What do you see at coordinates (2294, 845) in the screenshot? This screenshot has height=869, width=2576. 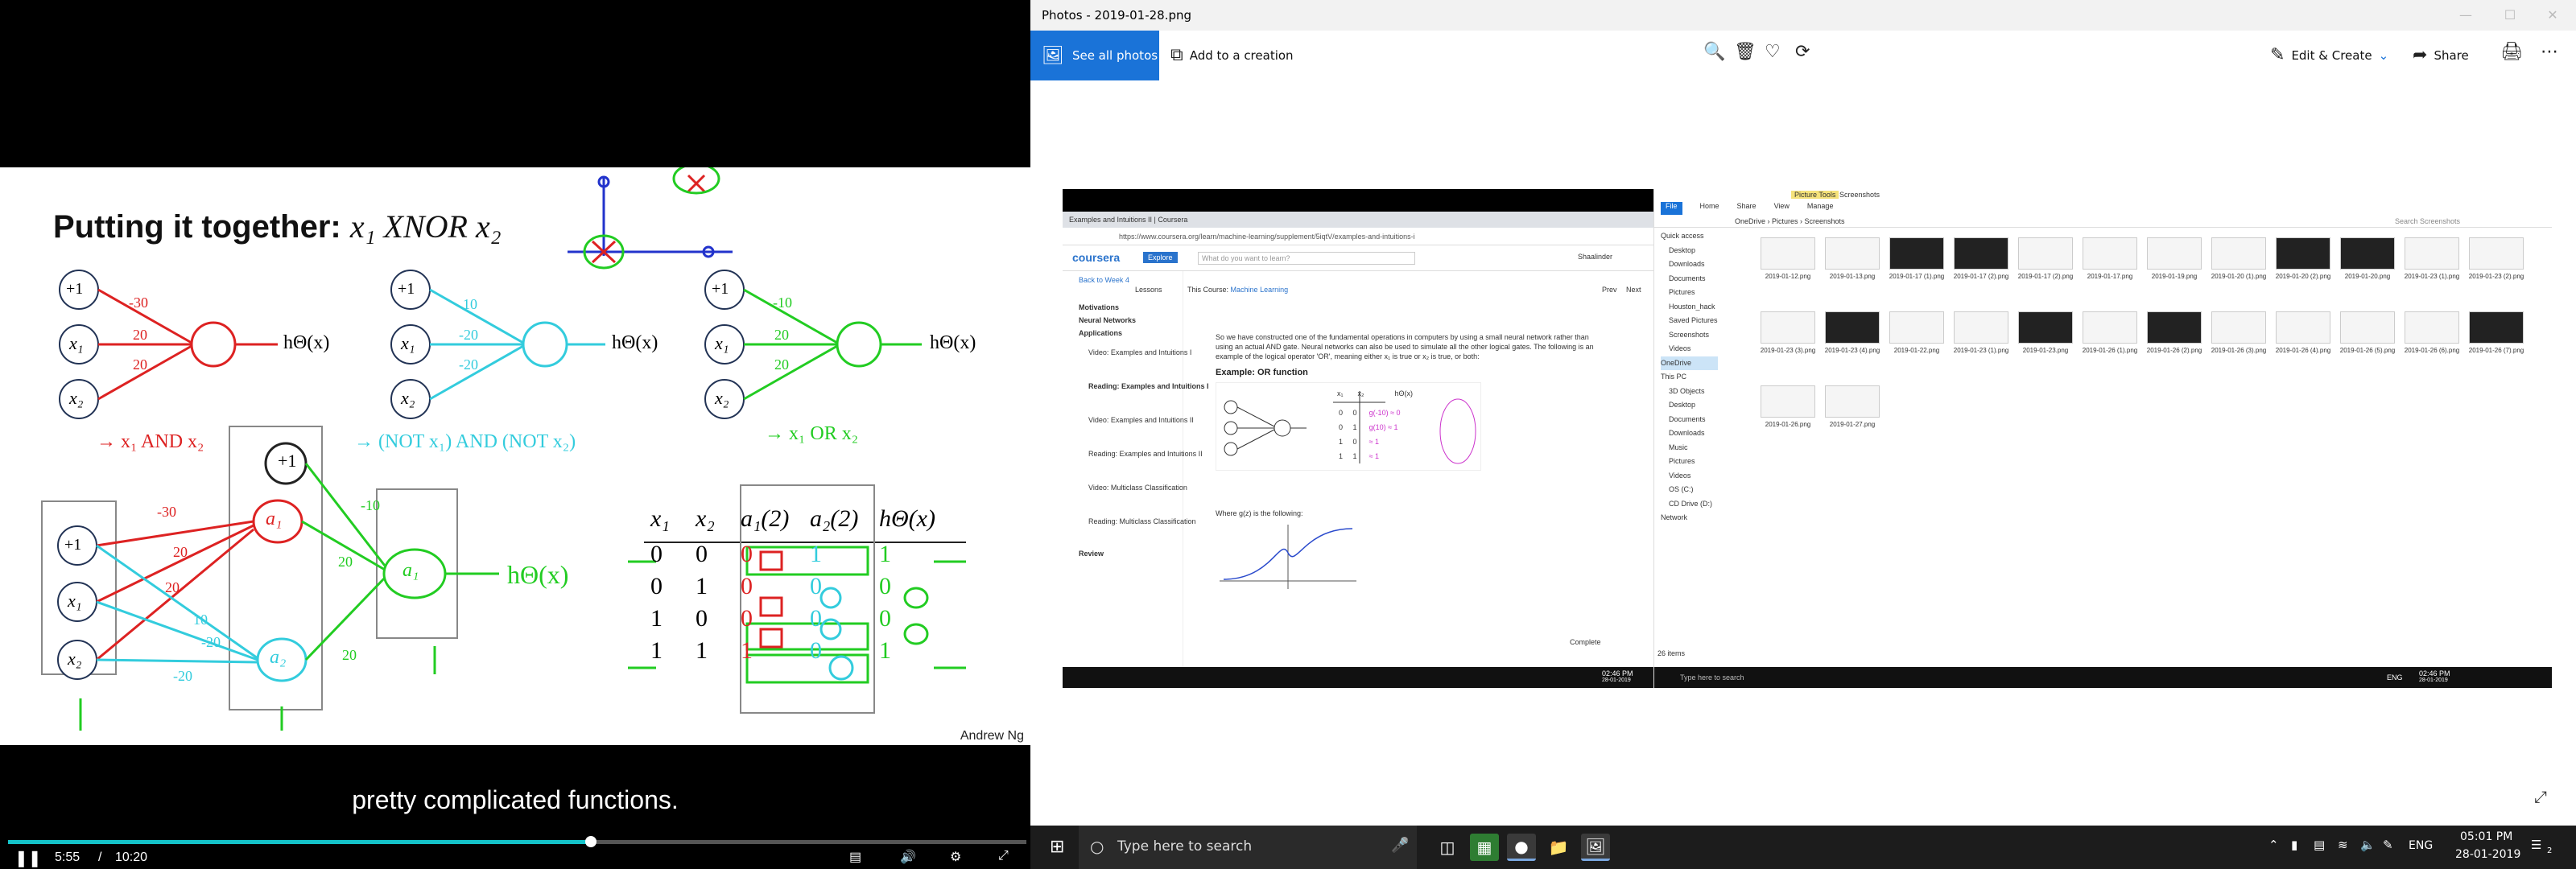 I see `battery-icon: ▮` at bounding box center [2294, 845].